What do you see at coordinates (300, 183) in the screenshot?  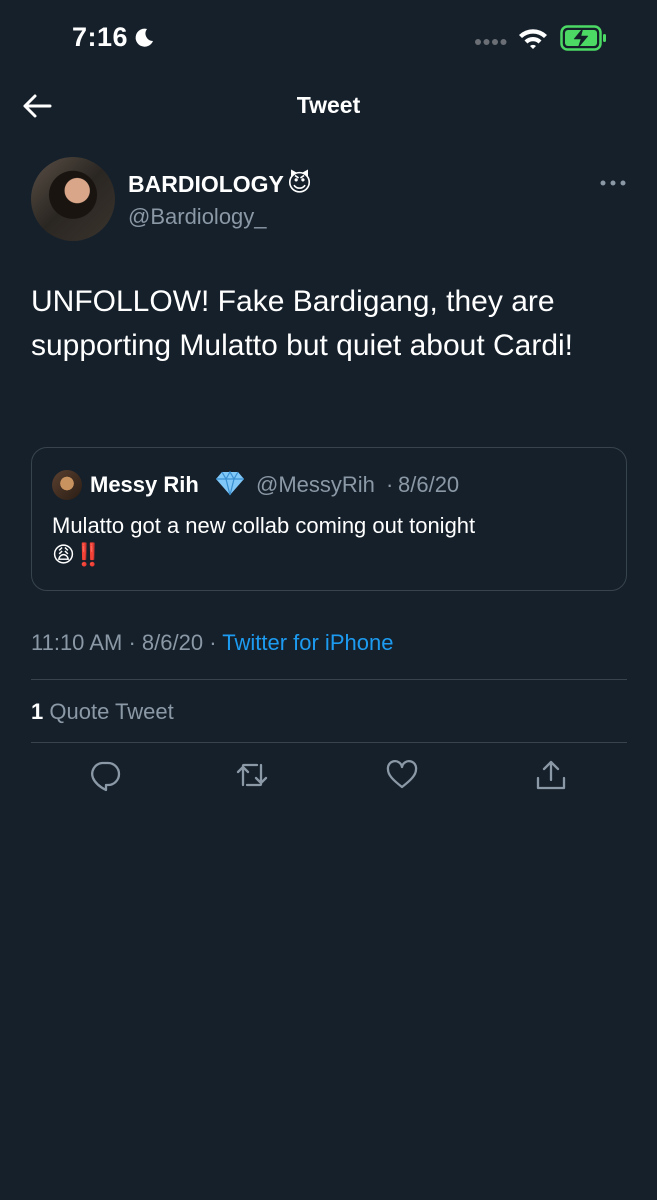 I see `author-name-emoji: 😈` at bounding box center [300, 183].